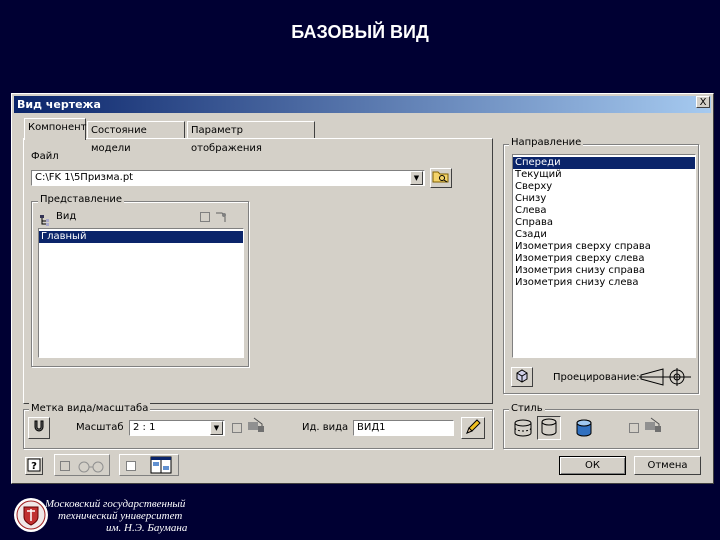  What do you see at coordinates (527, 408) in the screenshot?
I see `style-group-label: Стиль` at bounding box center [527, 408].